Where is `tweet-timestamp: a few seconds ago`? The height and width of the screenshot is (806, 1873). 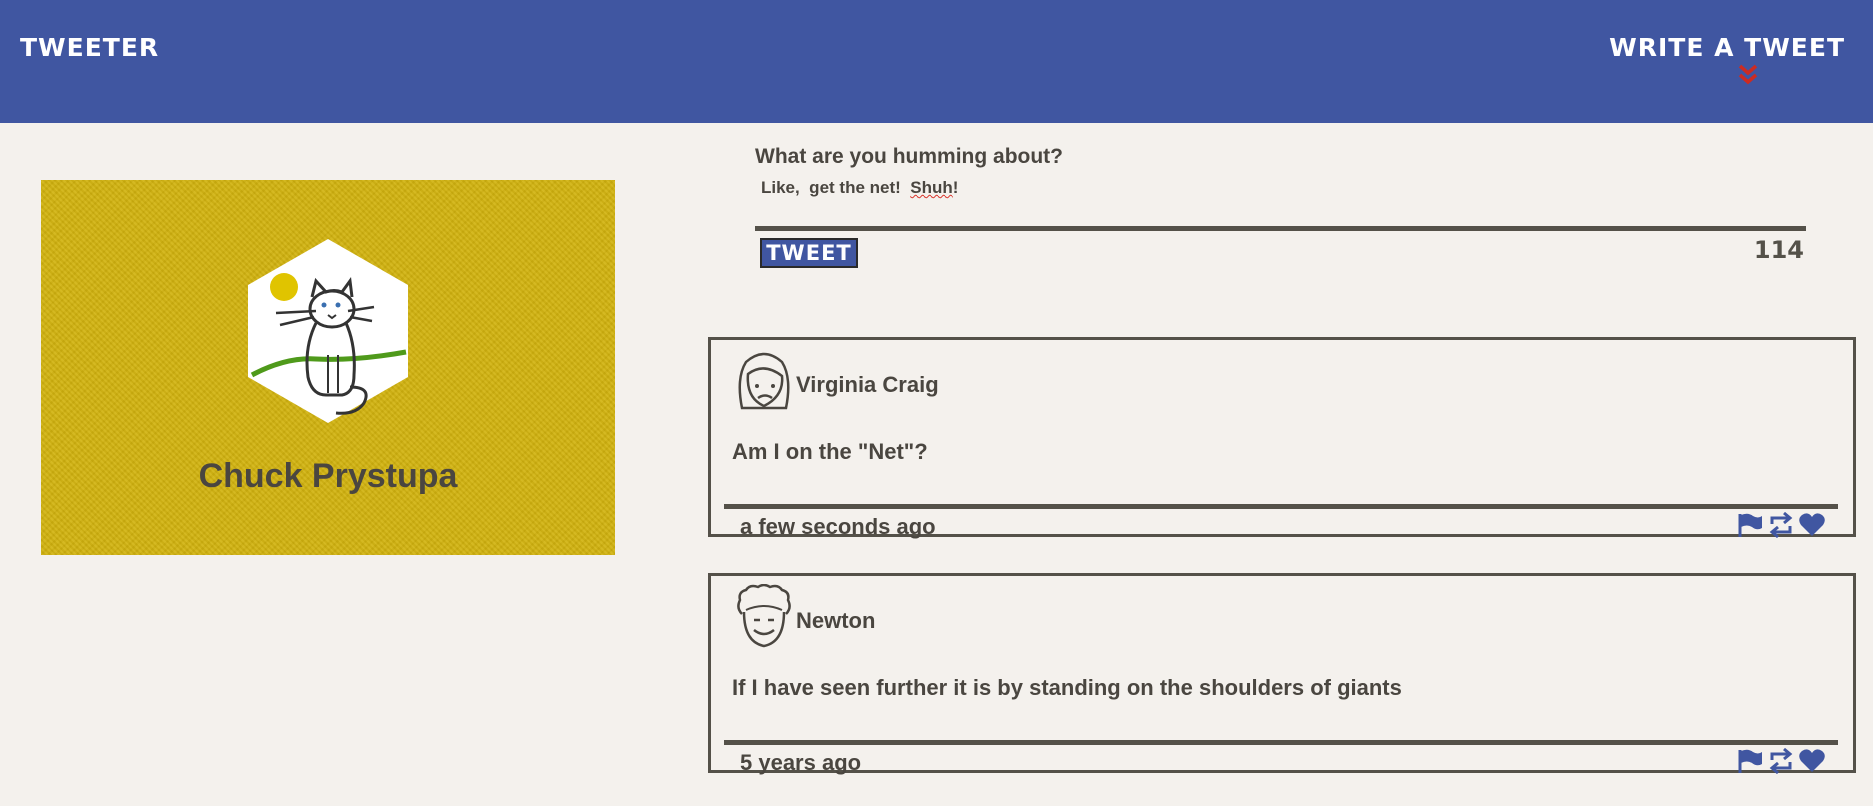 tweet-timestamp: a few seconds ago is located at coordinates (838, 526).